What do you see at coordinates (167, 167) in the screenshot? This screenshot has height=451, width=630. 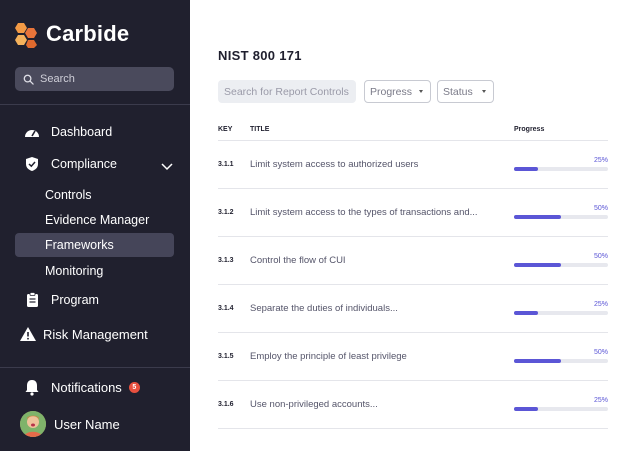 I see `chevron-down-icon` at bounding box center [167, 167].